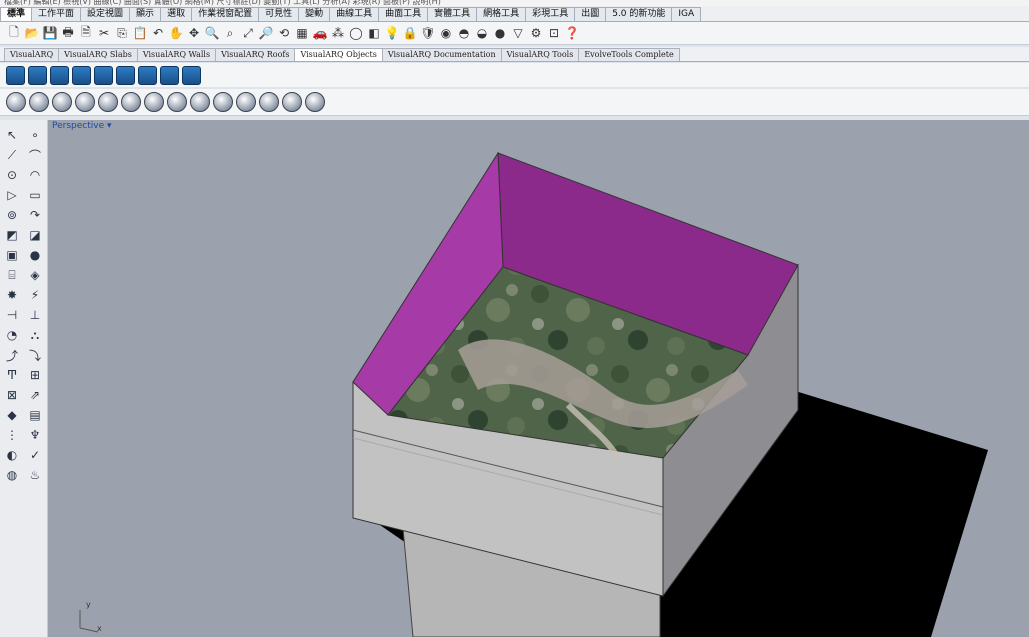 This screenshot has height=637, width=1029. What do you see at coordinates (223, 102) in the screenshot?
I see `render-mode-10-icon` at bounding box center [223, 102].